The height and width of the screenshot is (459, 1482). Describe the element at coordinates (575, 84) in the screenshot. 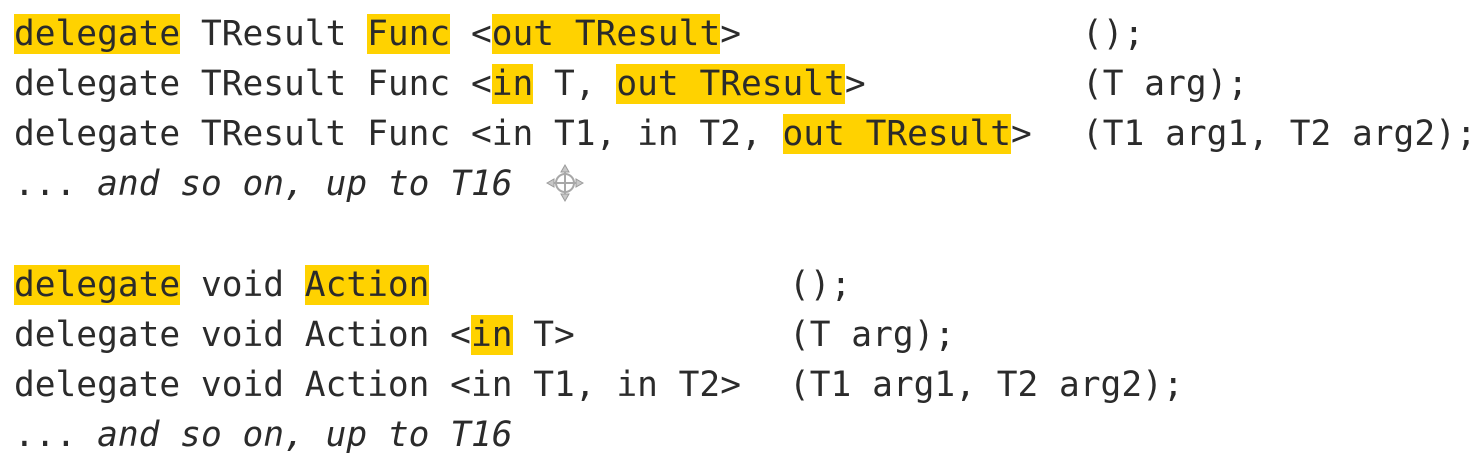

I see `func-line-2-mid: T,` at that location.